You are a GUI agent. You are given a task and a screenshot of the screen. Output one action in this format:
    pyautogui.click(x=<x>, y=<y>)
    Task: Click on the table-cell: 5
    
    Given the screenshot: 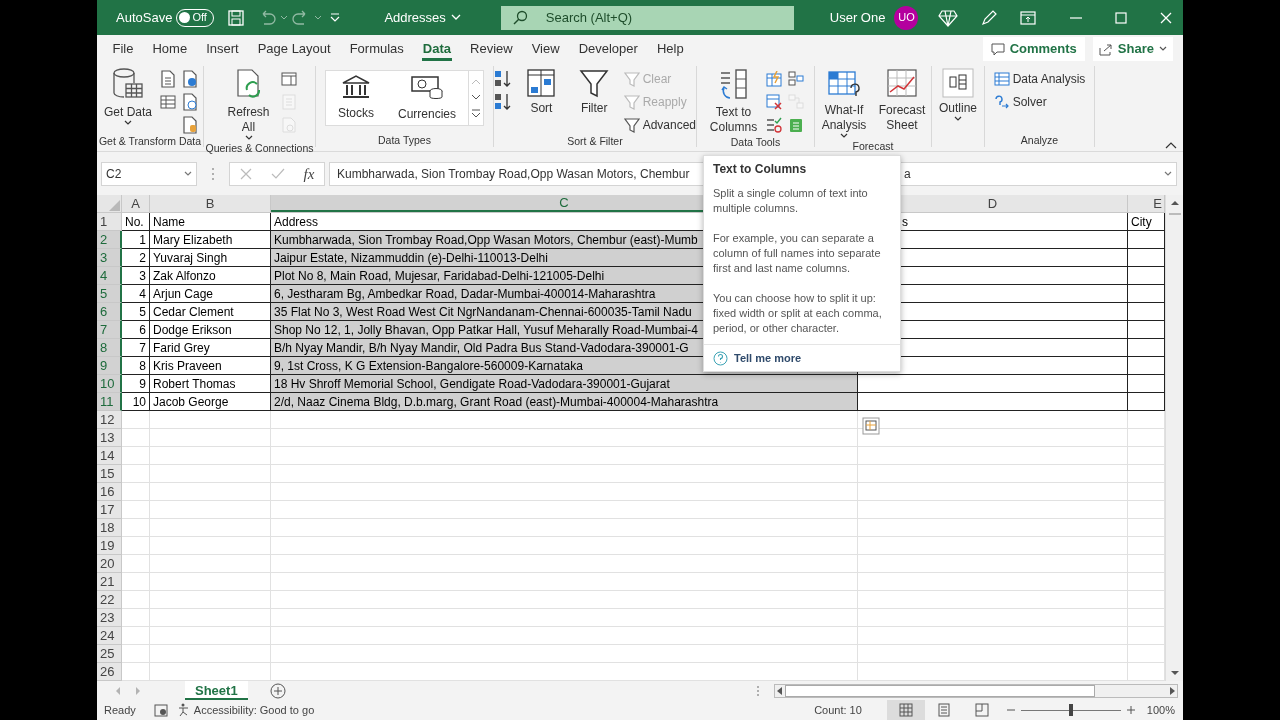 What is the action you would take?
    pyautogui.click(x=136, y=312)
    